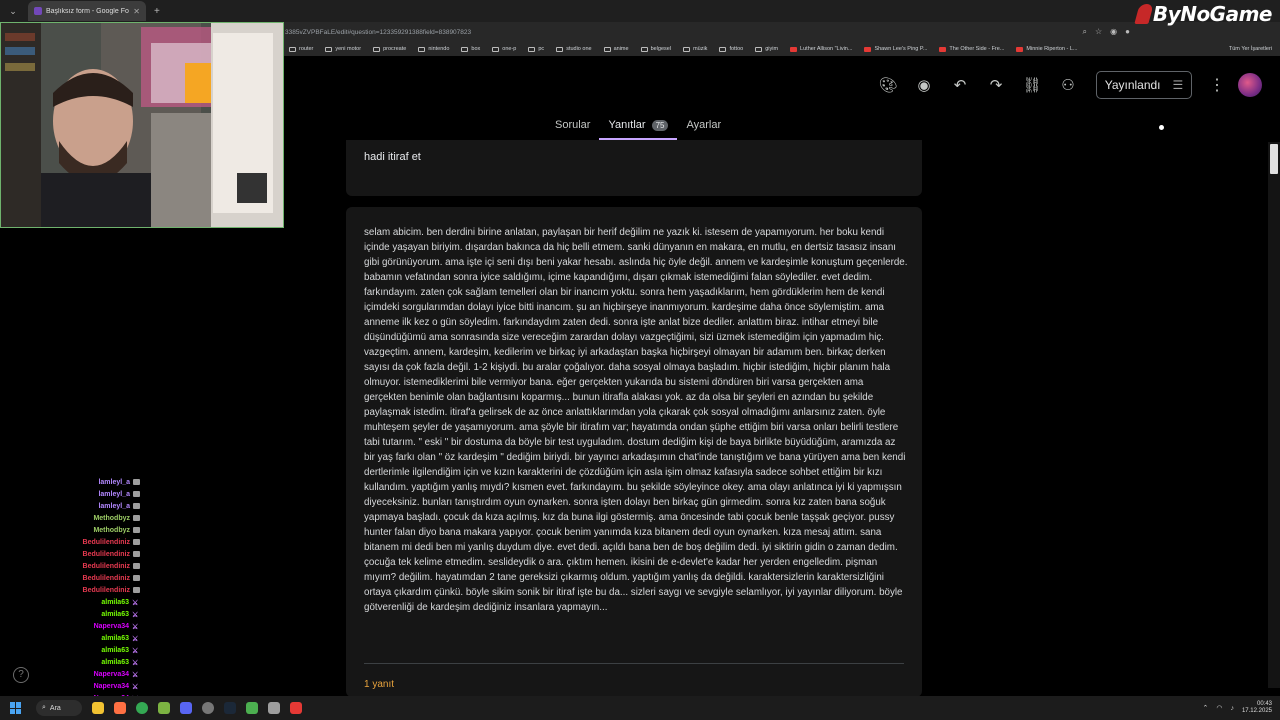 Image resolution: width=1280 pixels, height=720 pixels. Describe the element at coordinates (1144, 14) in the screenshot. I see `bynogame-mark-icon` at that location.